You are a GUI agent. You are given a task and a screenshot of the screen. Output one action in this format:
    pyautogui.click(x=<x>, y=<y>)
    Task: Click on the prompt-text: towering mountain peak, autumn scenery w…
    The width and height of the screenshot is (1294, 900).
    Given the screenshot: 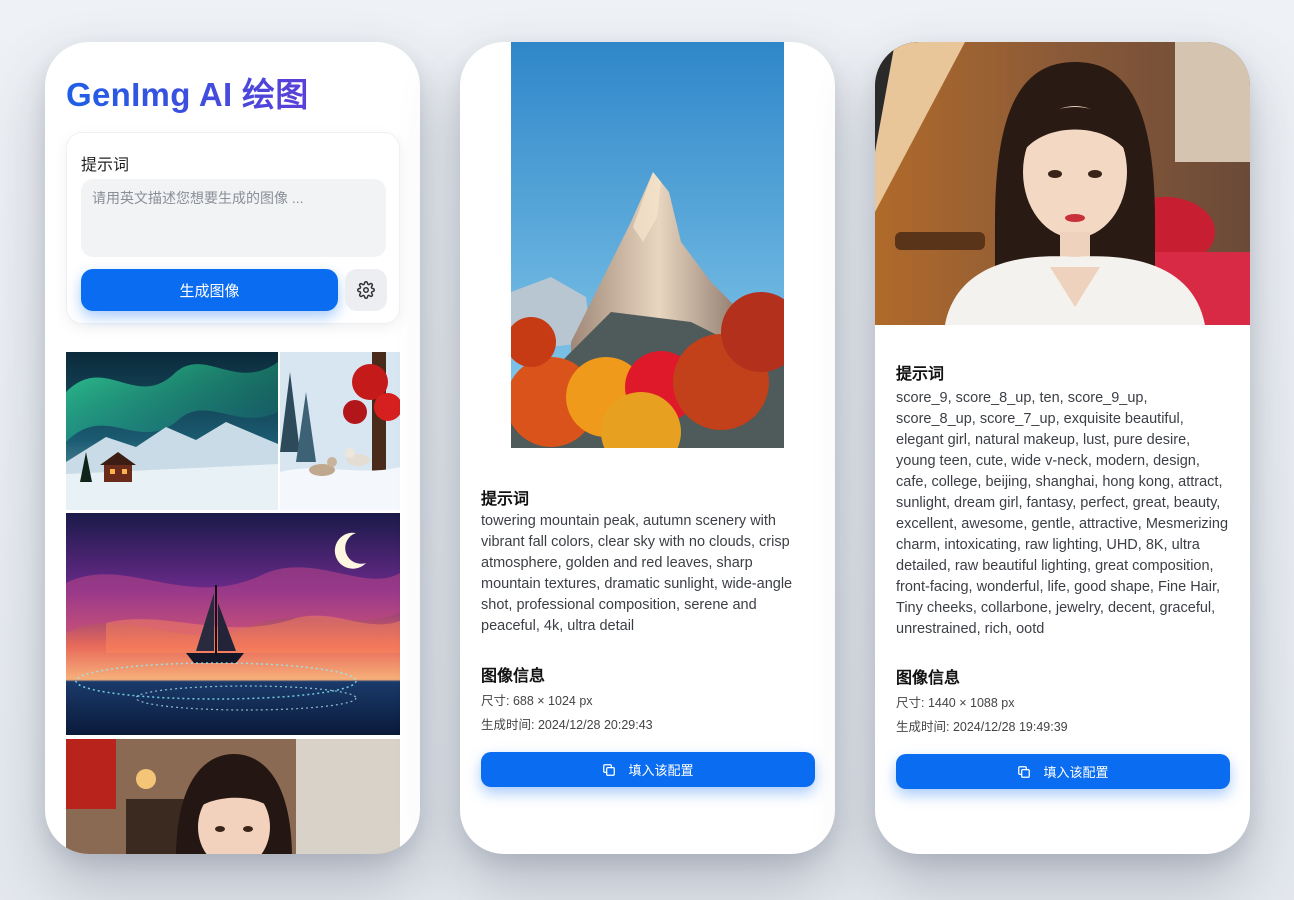 What is the action you would take?
    pyautogui.click(x=637, y=573)
    